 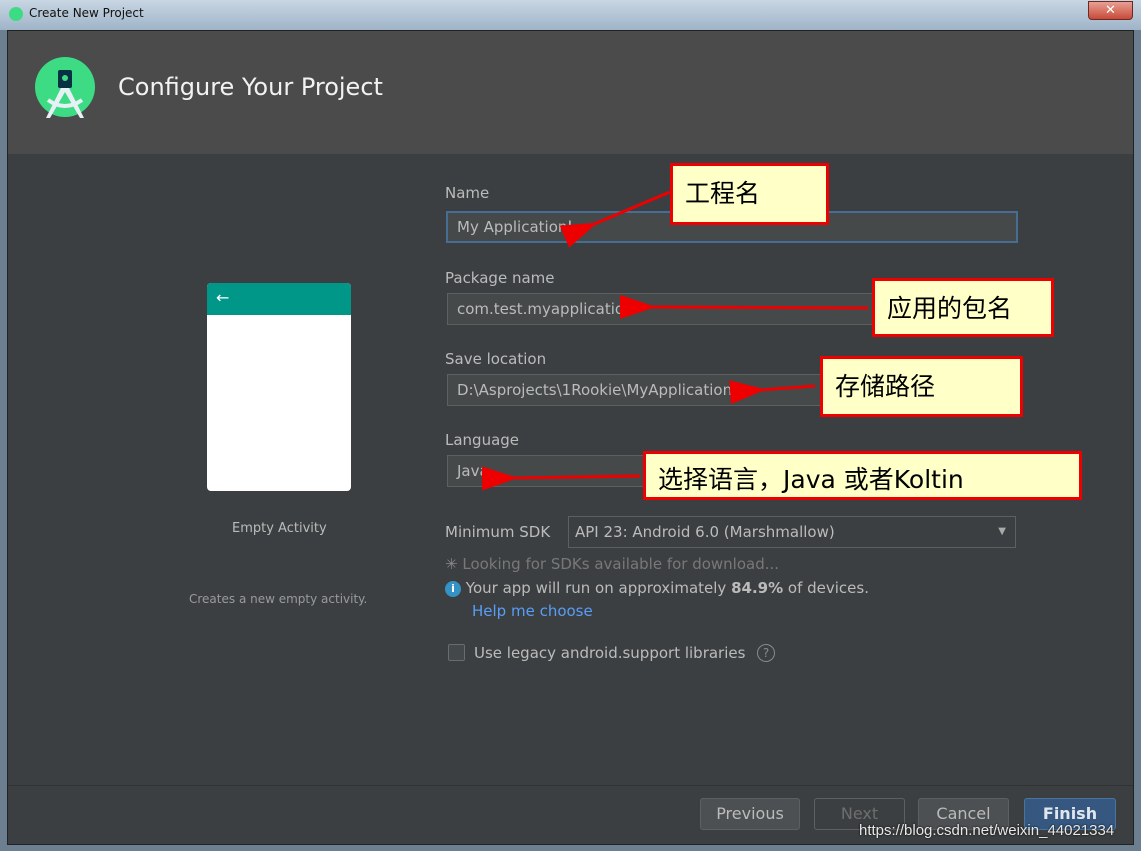 What do you see at coordinates (987, 830) in the screenshot?
I see `watermark: https://blog.csdn.net/weixin_44021334` at bounding box center [987, 830].